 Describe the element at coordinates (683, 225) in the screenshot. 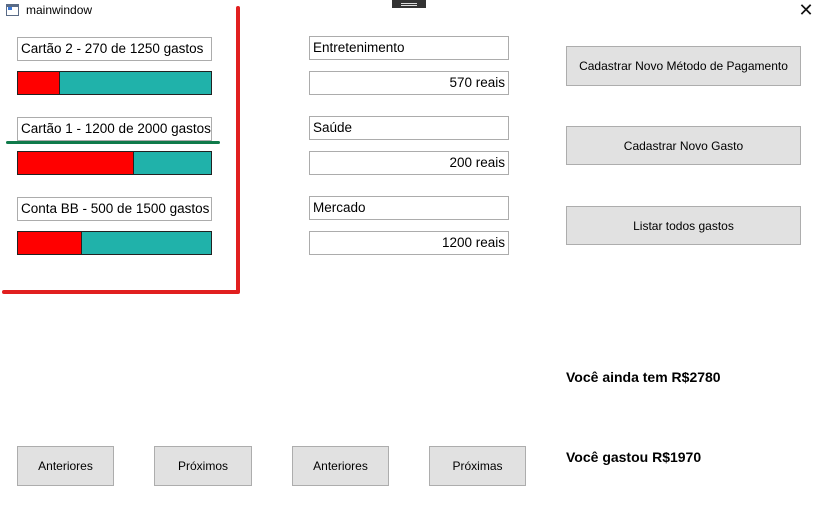

I see `list-expenses-button: Listar todos gastos` at that location.